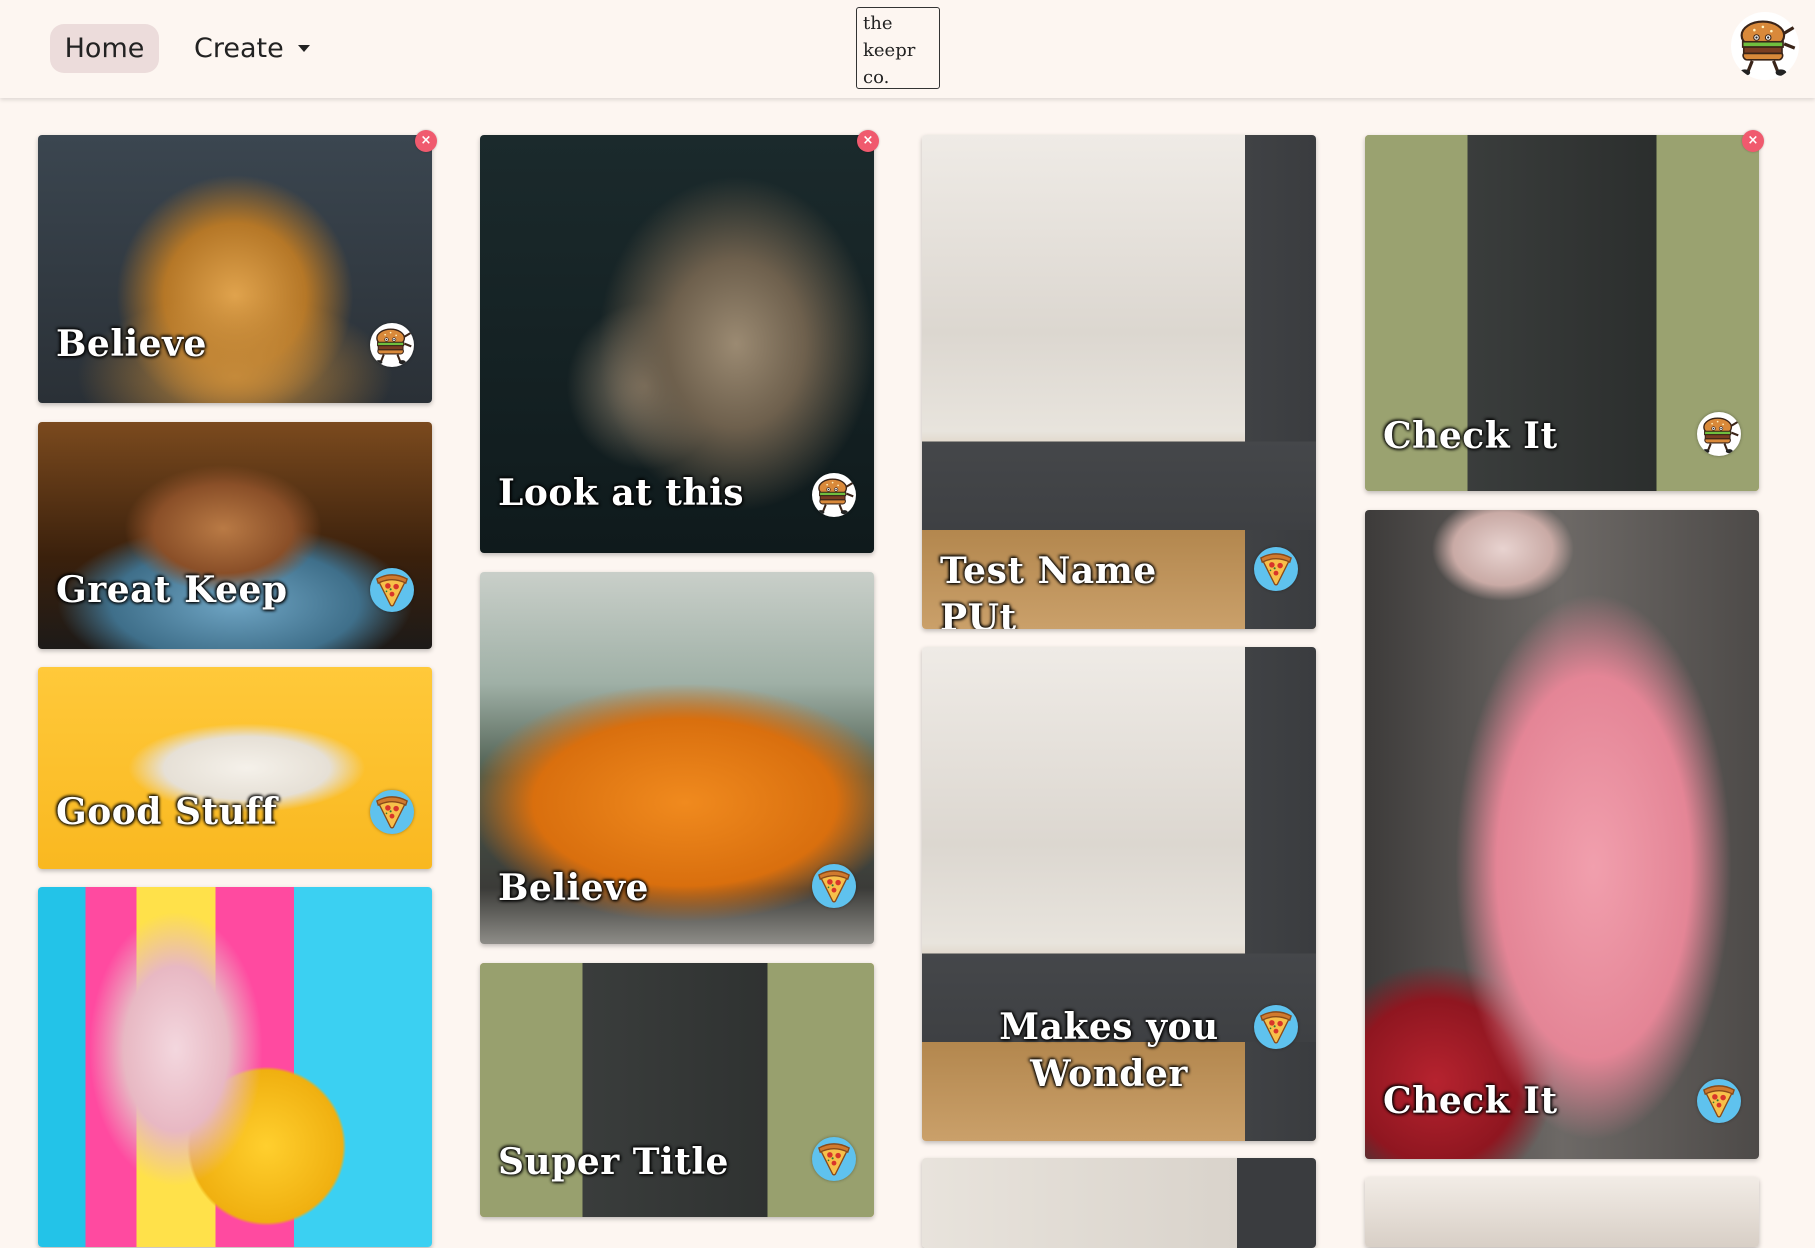 The height and width of the screenshot is (1248, 1815). What do you see at coordinates (1048, 589) in the screenshot?
I see `keep-title: Test Name PUt` at bounding box center [1048, 589].